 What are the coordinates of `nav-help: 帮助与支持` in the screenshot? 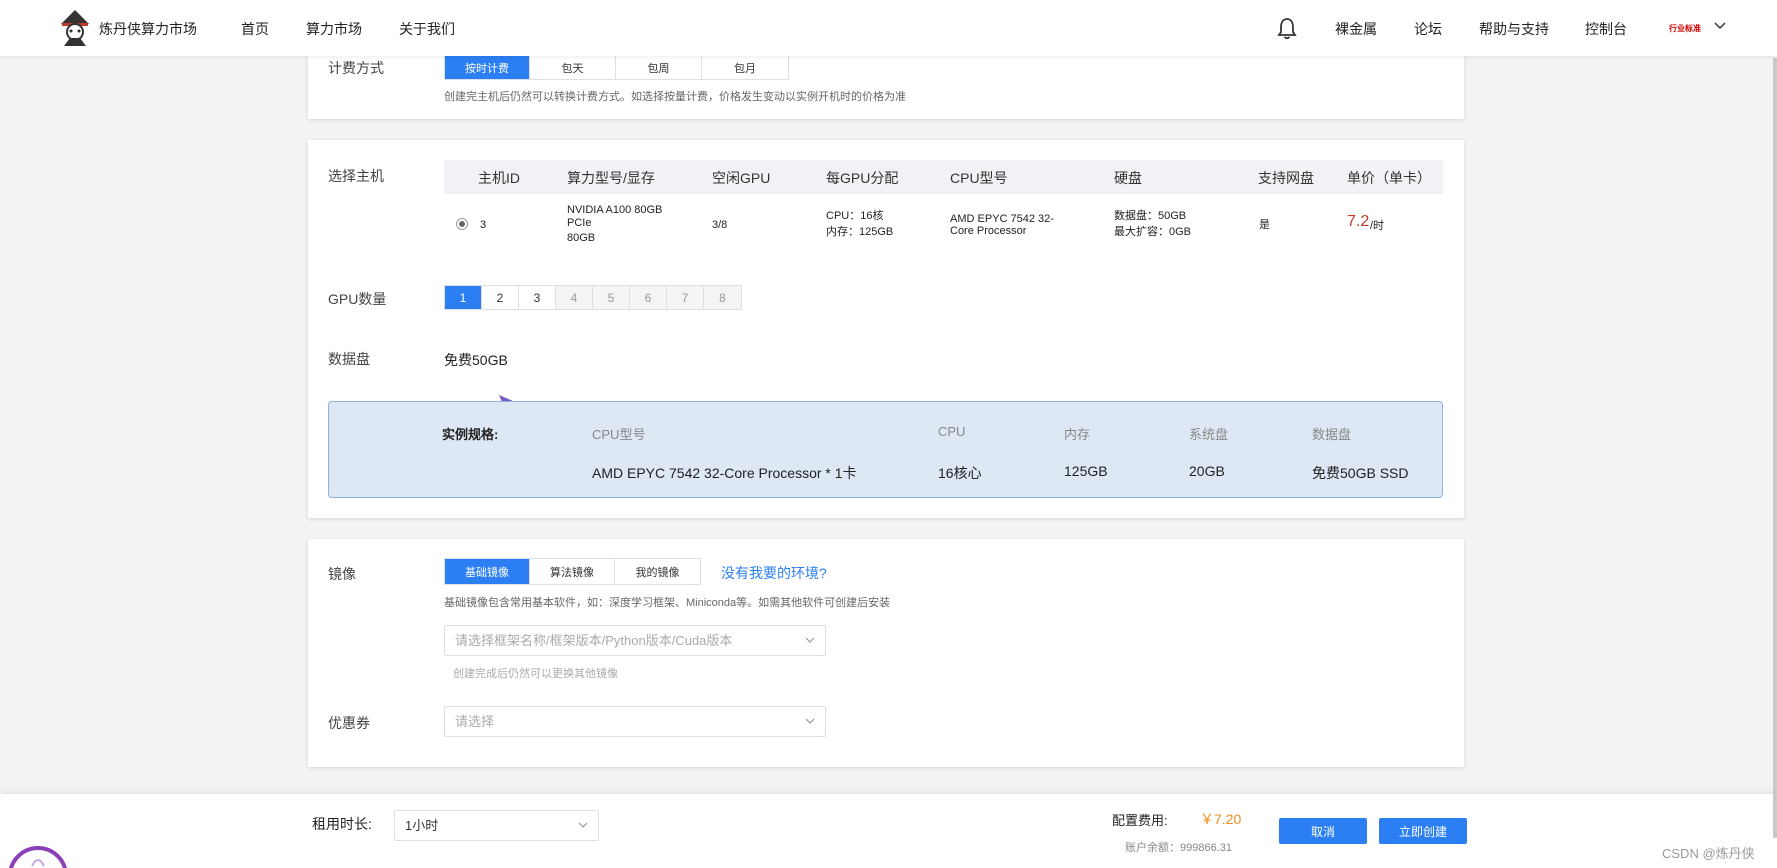 It's located at (1514, 29).